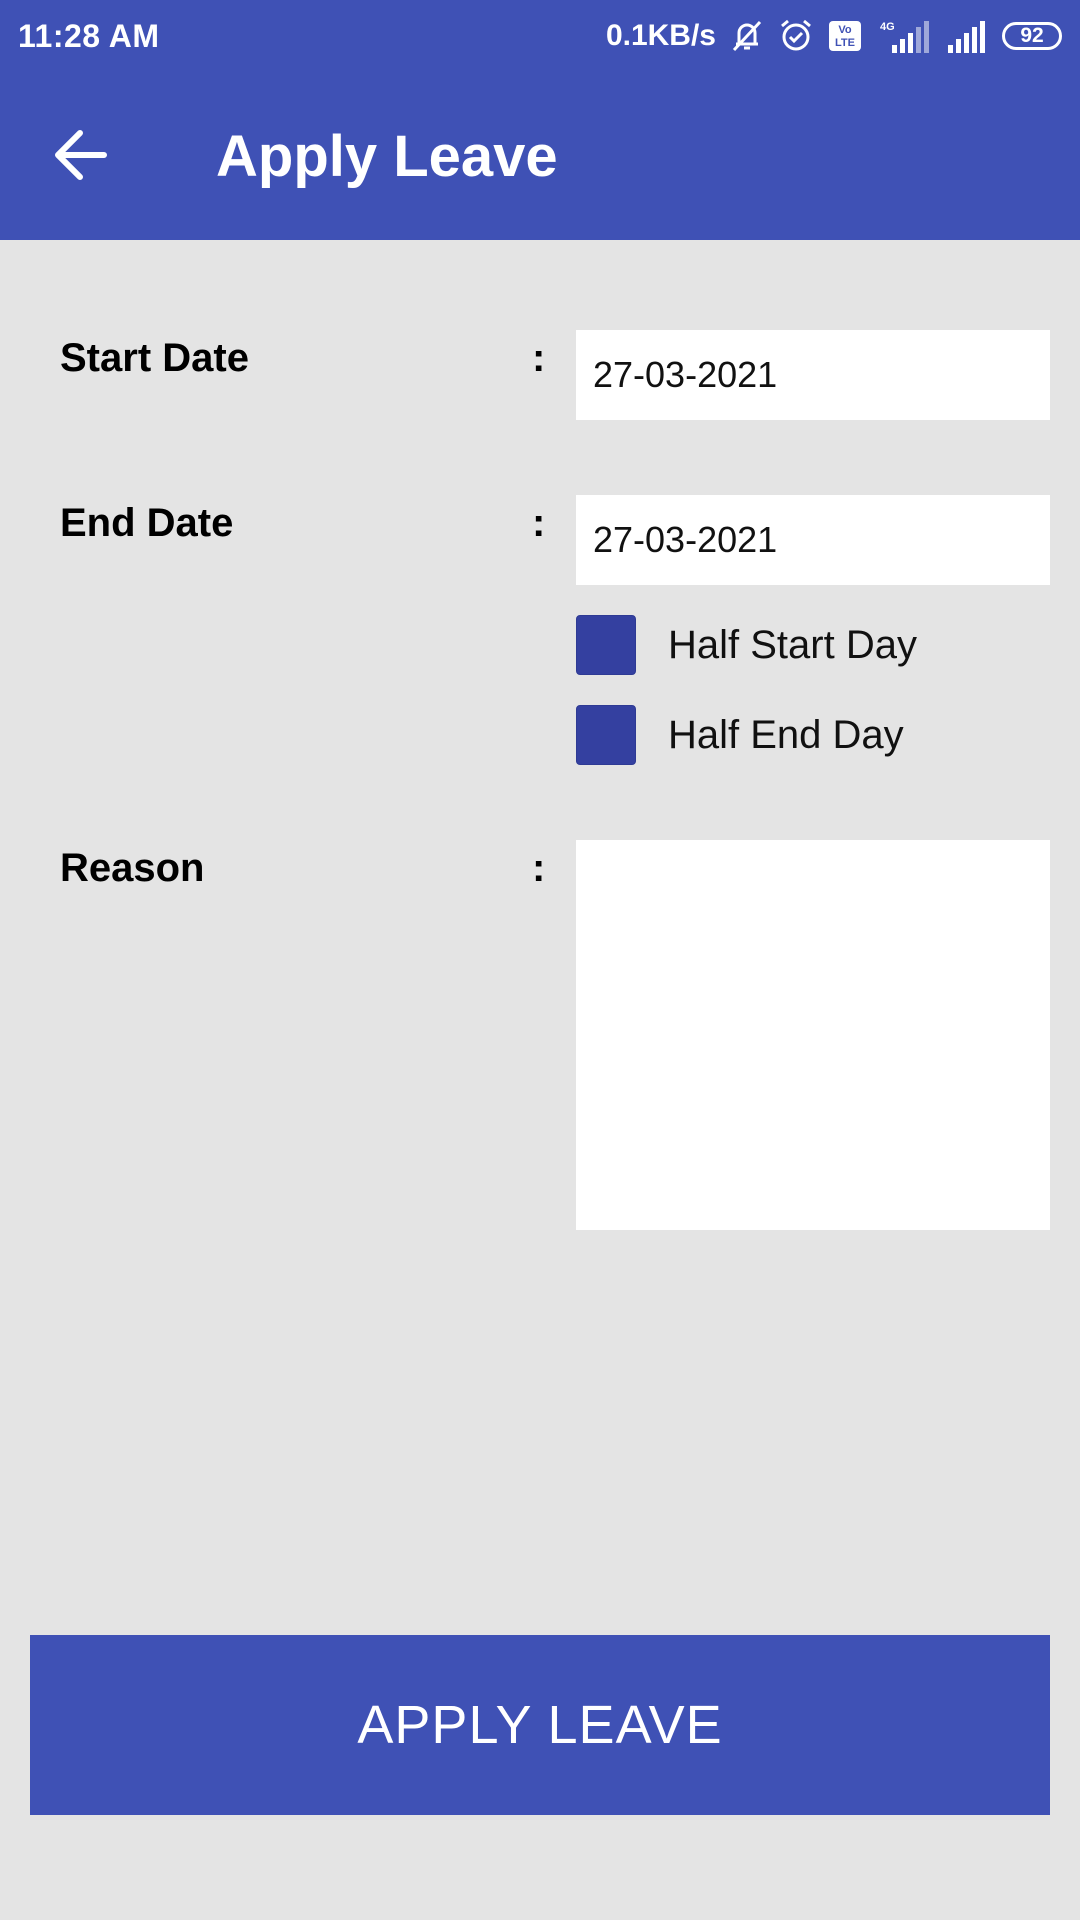  Describe the element at coordinates (796, 36) in the screenshot. I see `alarm-icon` at that location.